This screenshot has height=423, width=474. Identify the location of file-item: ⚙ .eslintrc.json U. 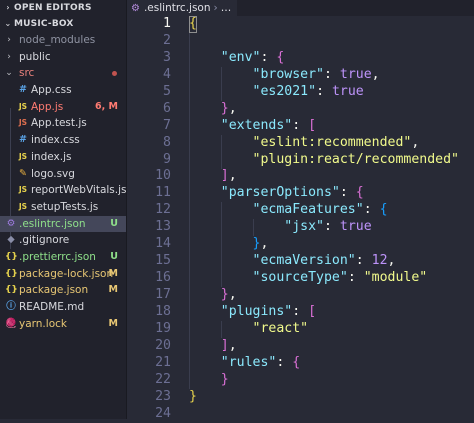
(63, 224).